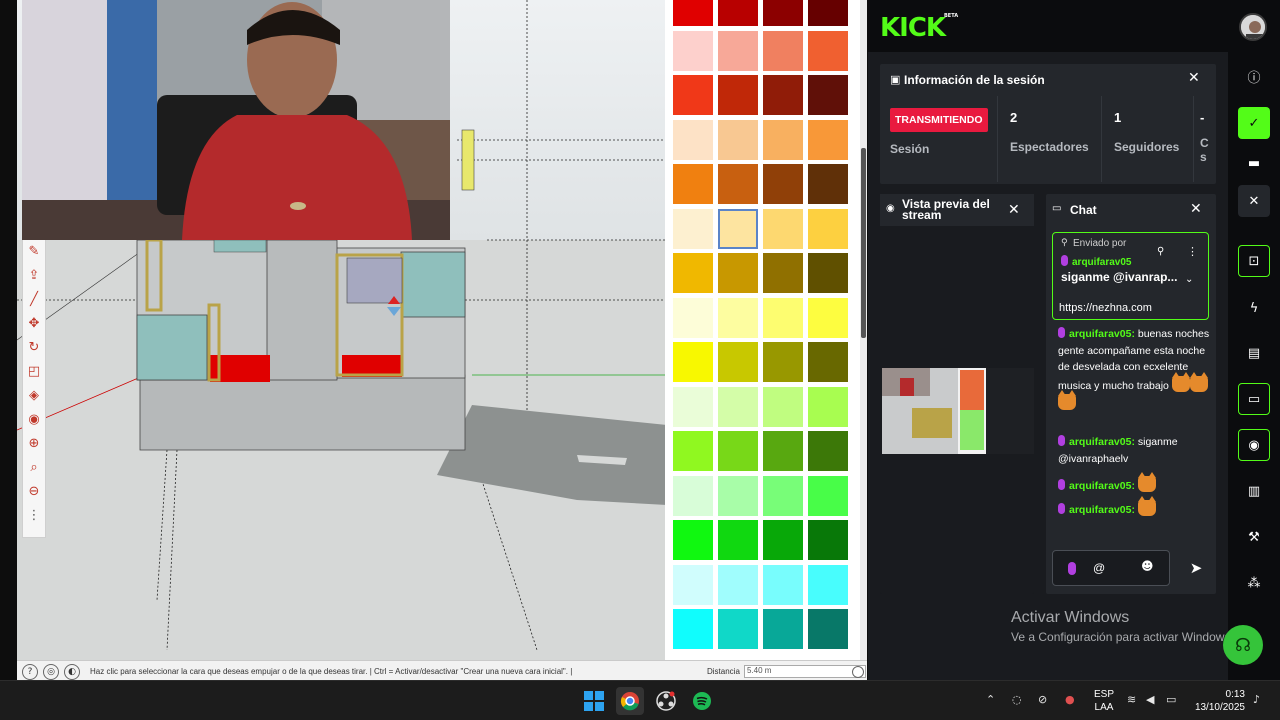 The image size is (1280, 720). What do you see at coordinates (1254, 201) in the screenshot?
I see `close-rail-icon: ✕` at bounding box center [1254, 201].